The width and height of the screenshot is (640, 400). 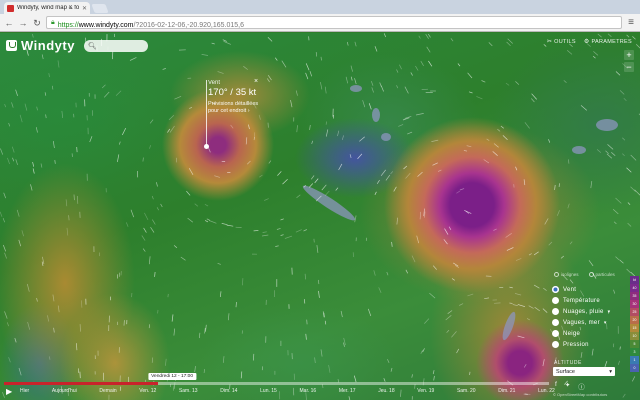 I want to click on popup-close-icon: ×, so click(x=256, y=81).